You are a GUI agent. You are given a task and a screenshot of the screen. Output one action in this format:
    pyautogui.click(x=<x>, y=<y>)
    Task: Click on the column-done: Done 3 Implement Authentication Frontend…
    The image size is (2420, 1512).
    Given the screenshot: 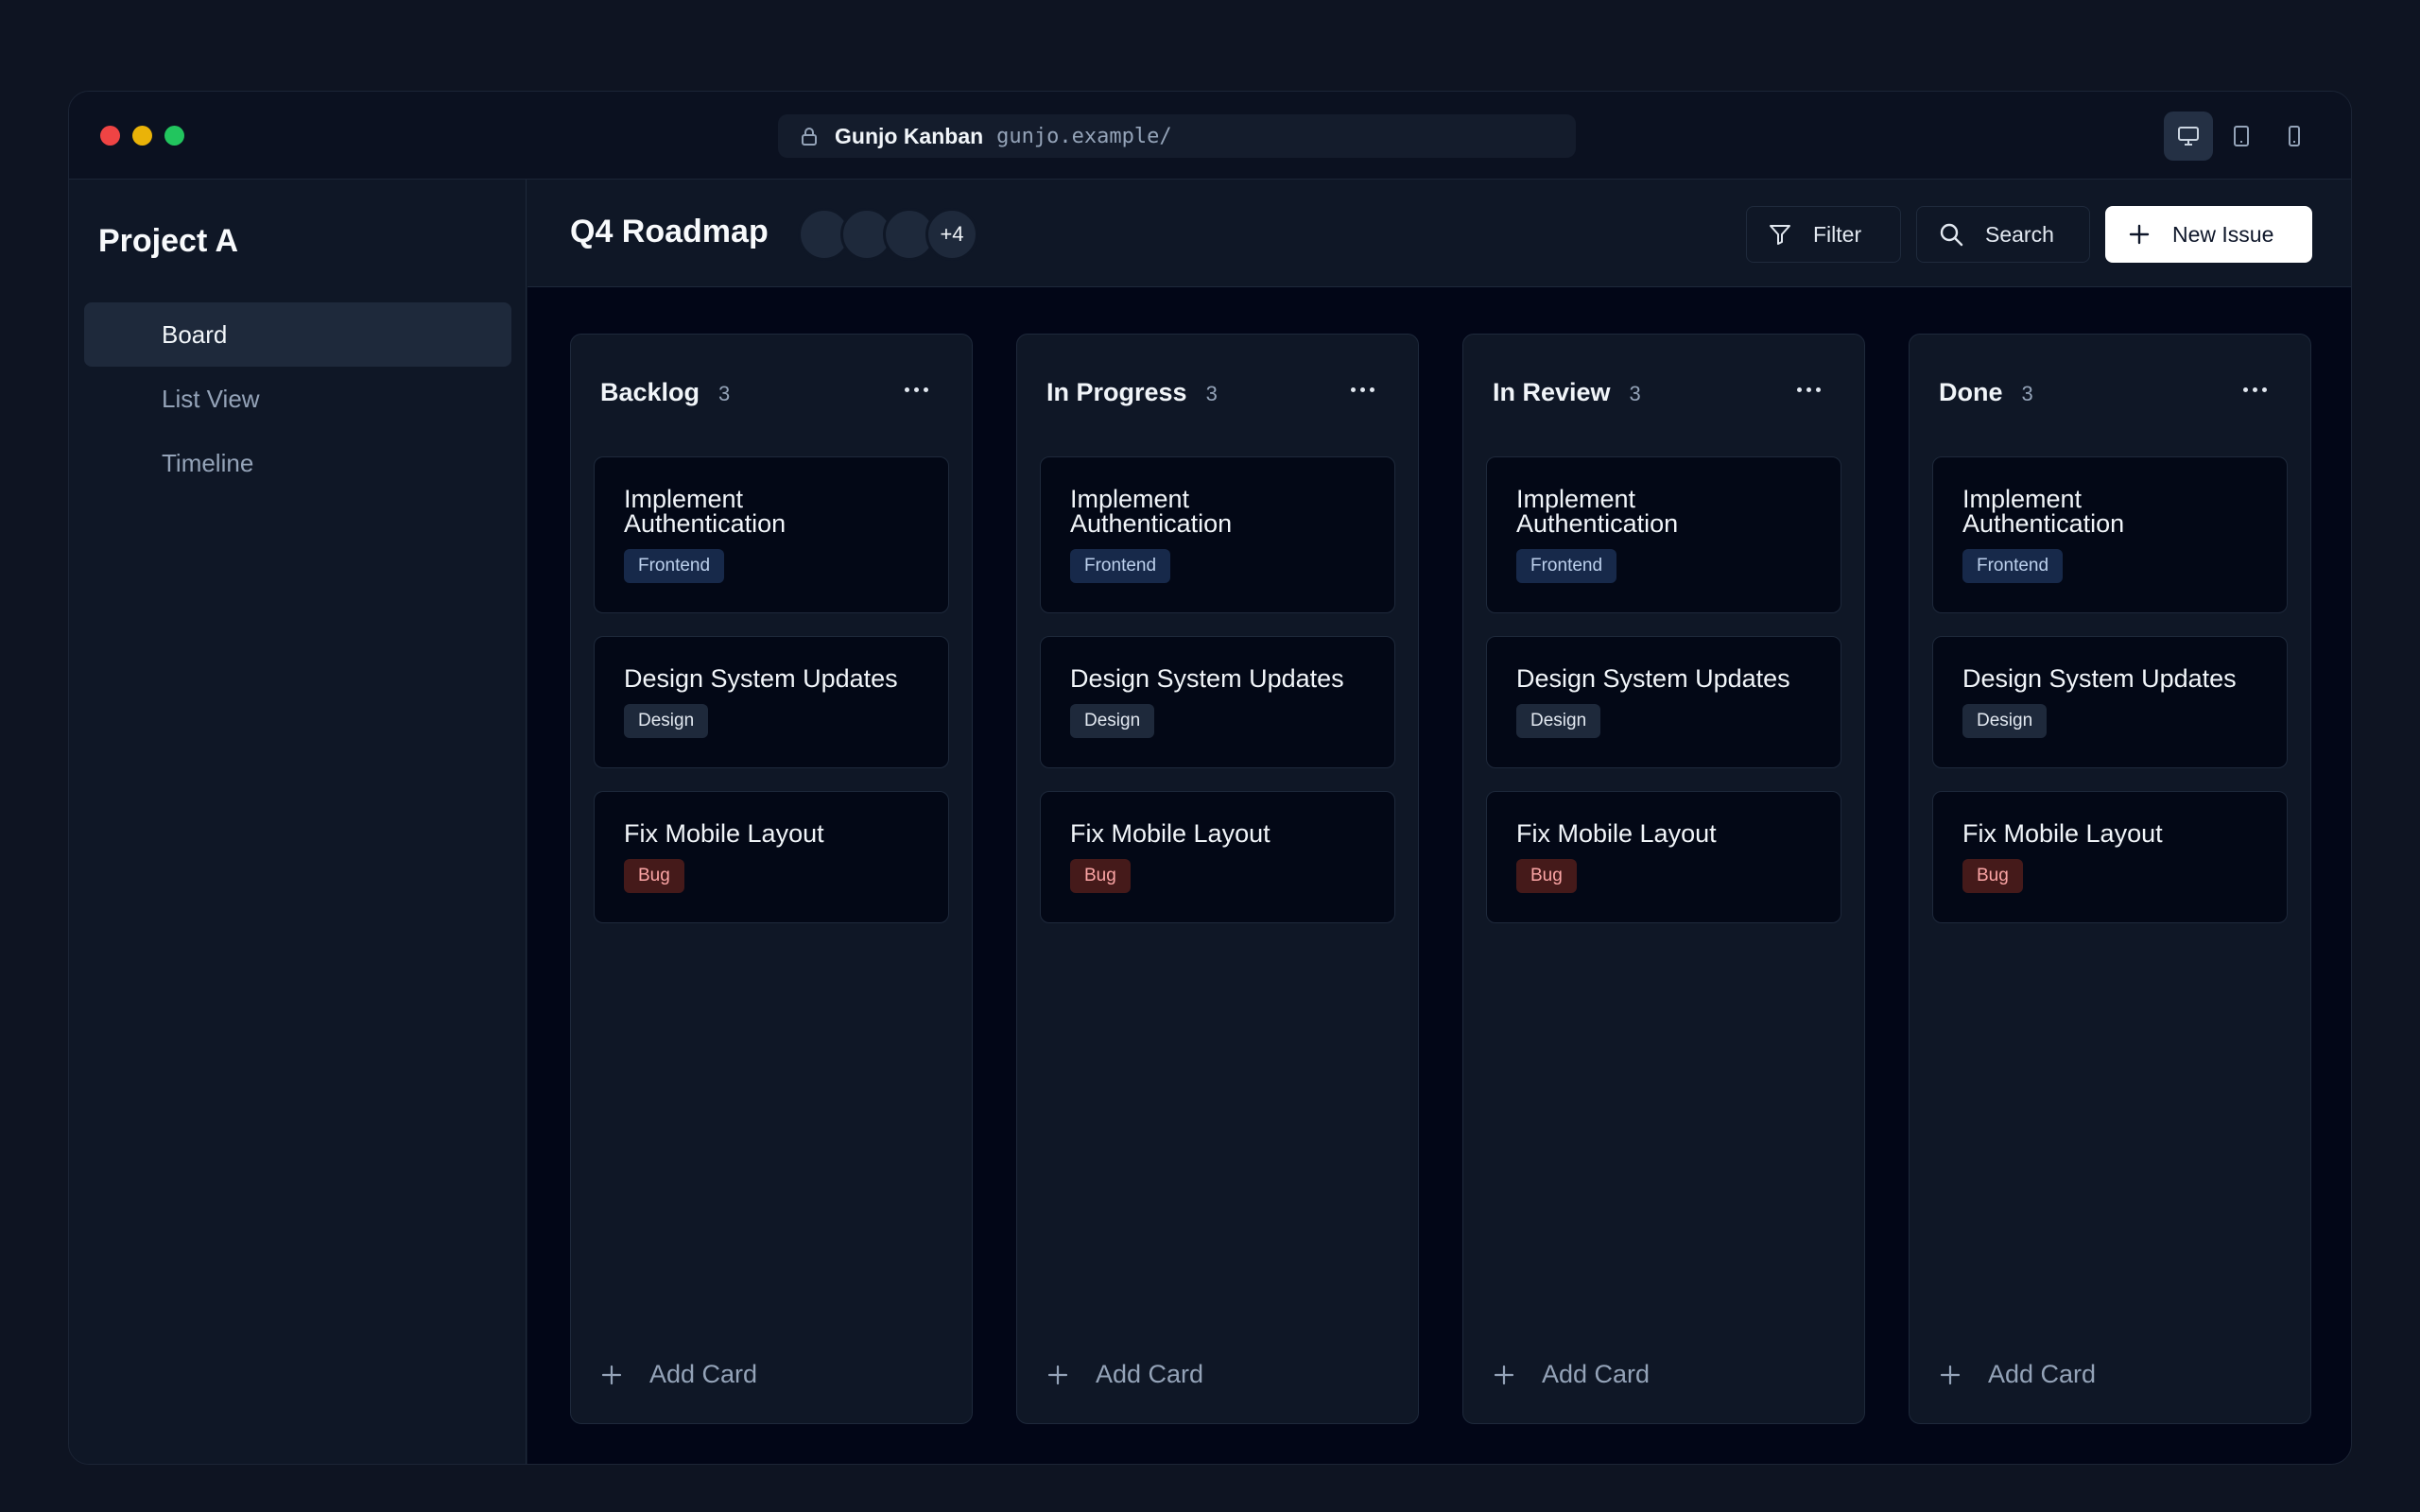 What is the action you would take?
    pyautogui.click(x=2110, y=879)
    